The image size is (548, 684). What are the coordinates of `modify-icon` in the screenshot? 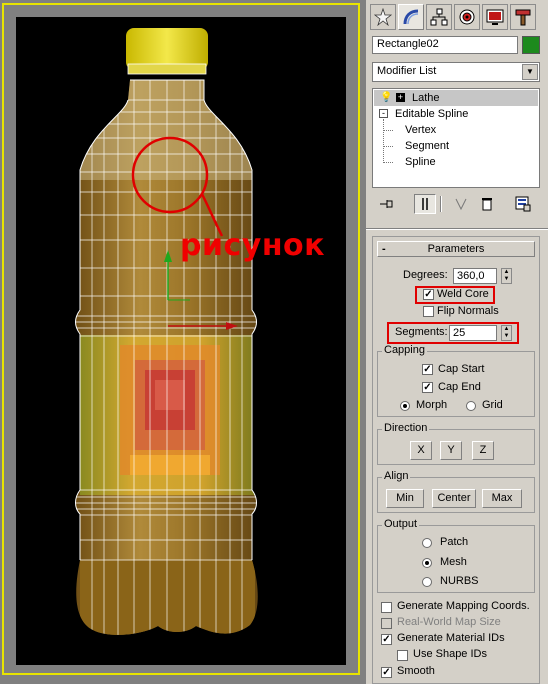 It's located at (411, 17).